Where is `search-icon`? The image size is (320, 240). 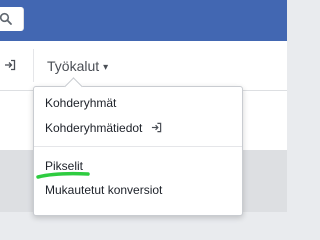
search-icon is located at coordinates (6, 18).